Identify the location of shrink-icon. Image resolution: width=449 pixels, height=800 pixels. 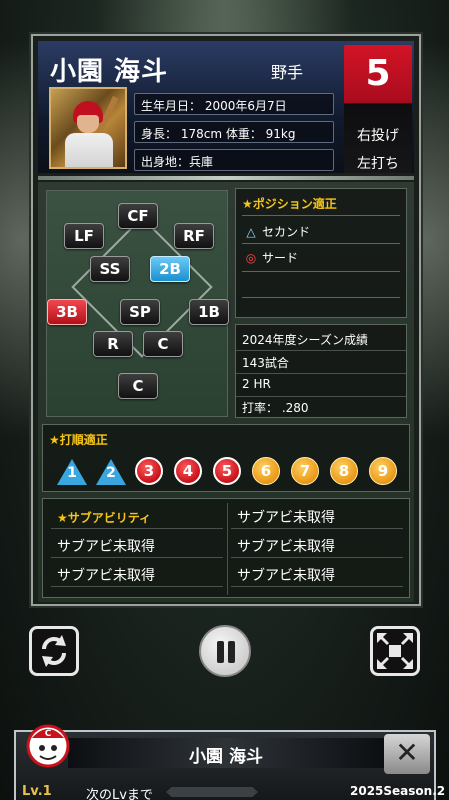
(395, 651).